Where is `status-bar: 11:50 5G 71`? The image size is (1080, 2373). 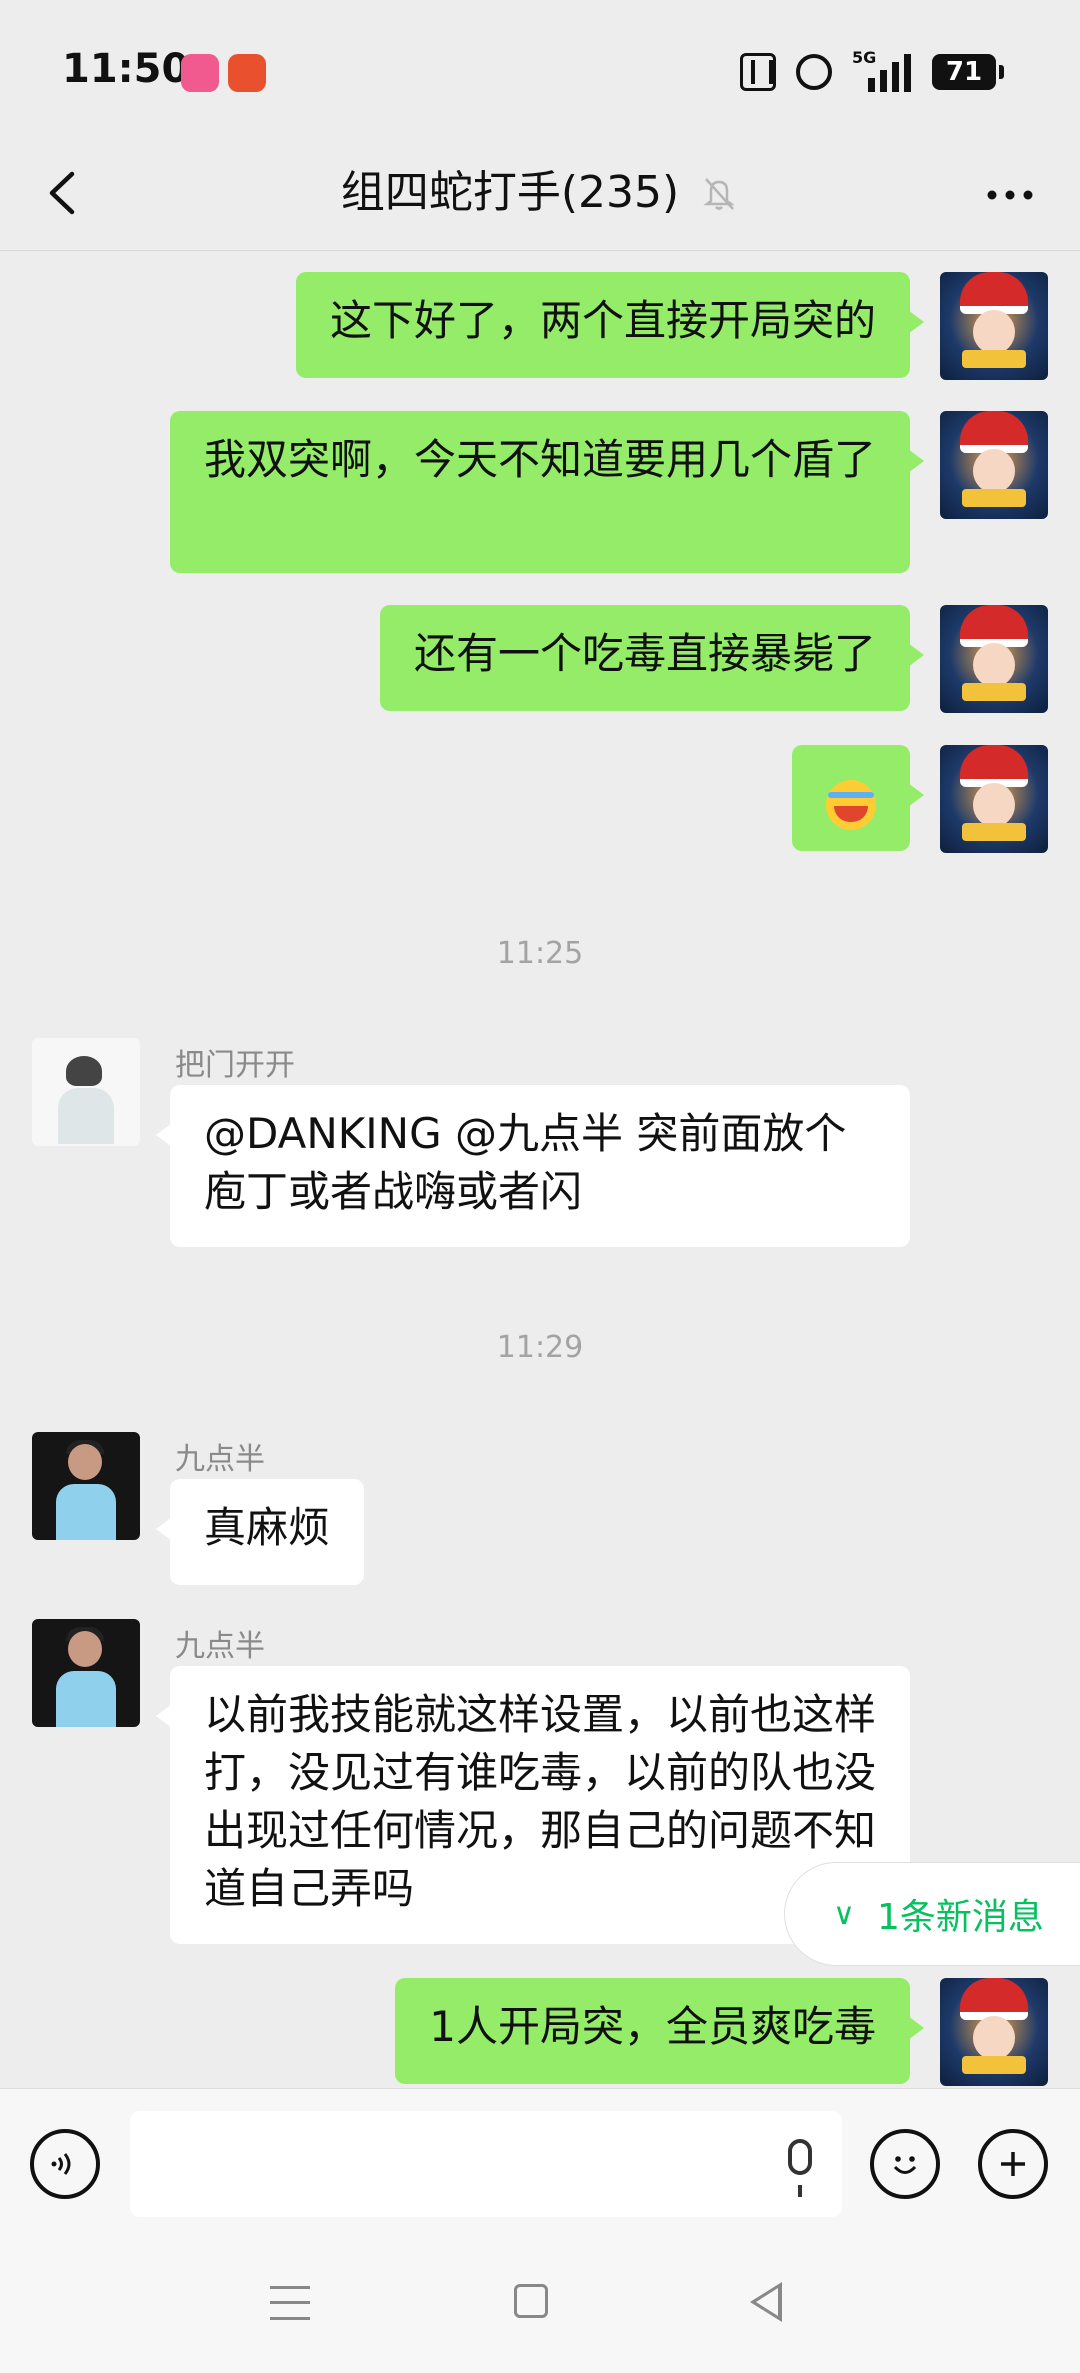
status-bar: 11:50 5G 71 is located at coordinates (540, 70).